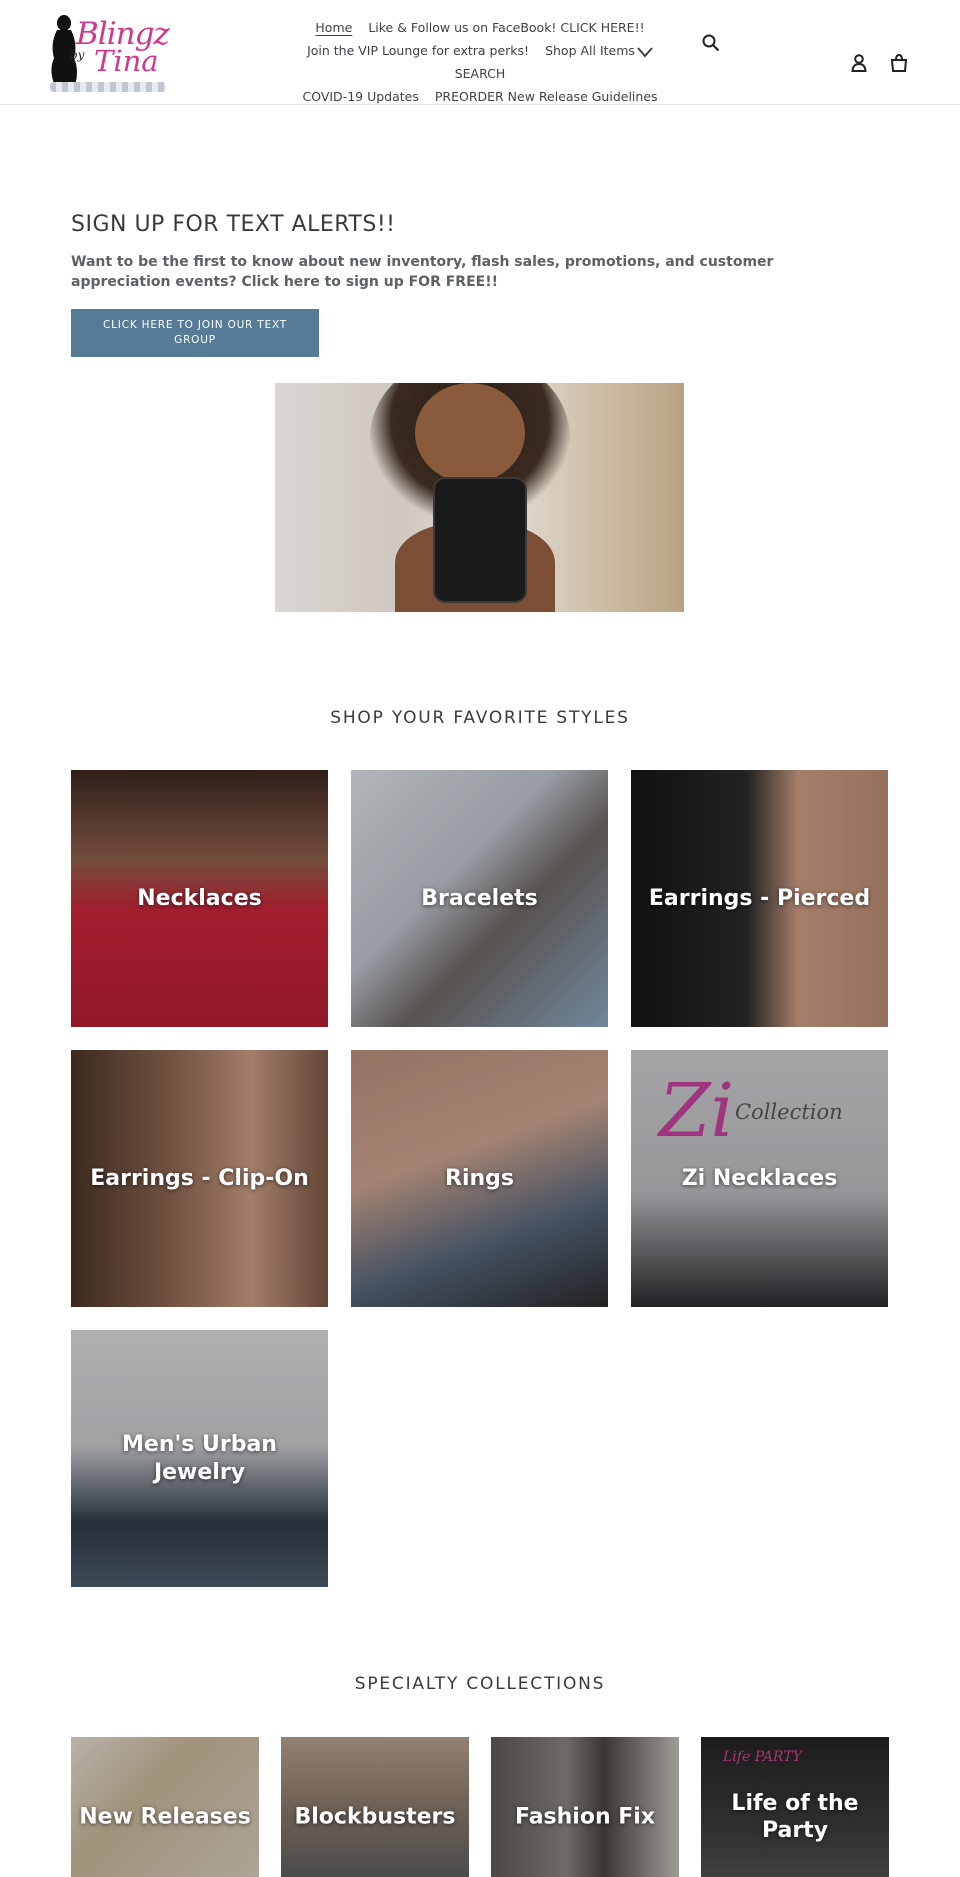  I want to click on collection-tile-label: Necklaces, so click(199, 898).